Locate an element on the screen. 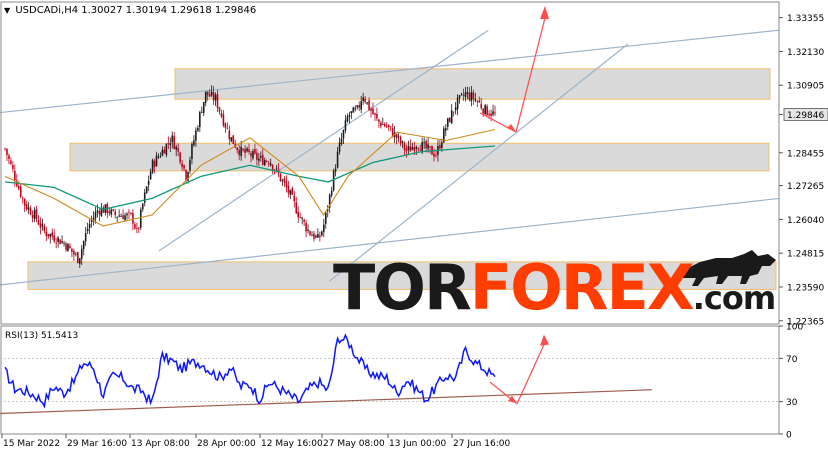 The height and width of the screenshot is (455, 828). price-tick-label: 1.26040 is located at coordinates (805, 221).